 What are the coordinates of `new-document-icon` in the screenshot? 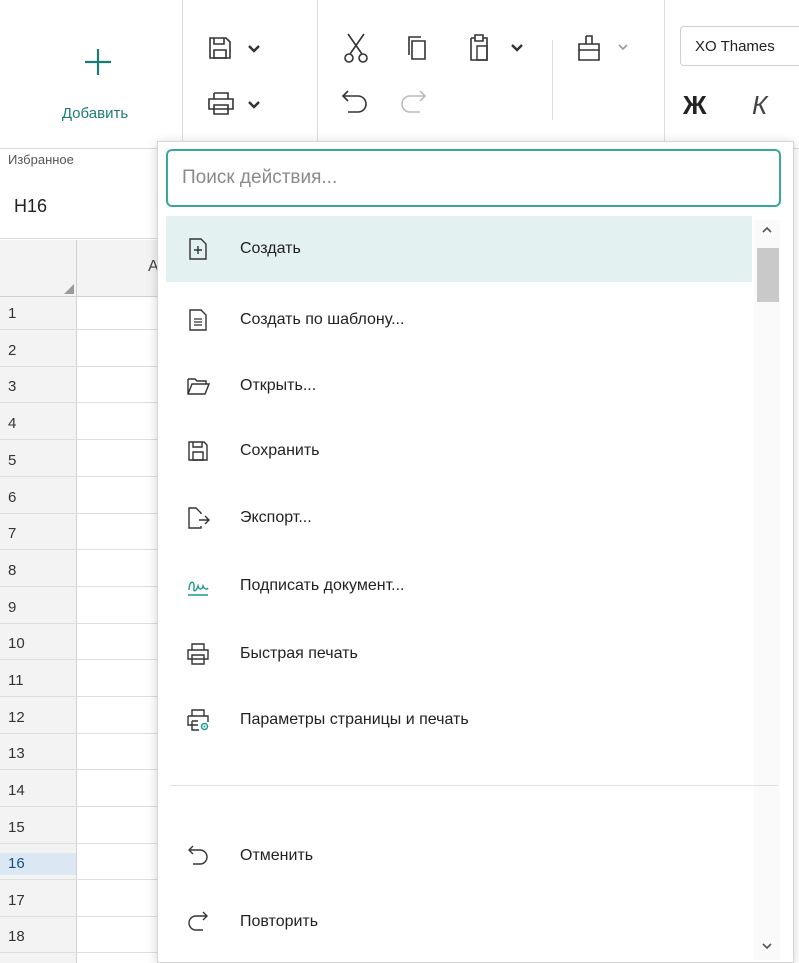 It's located at (198, 249).